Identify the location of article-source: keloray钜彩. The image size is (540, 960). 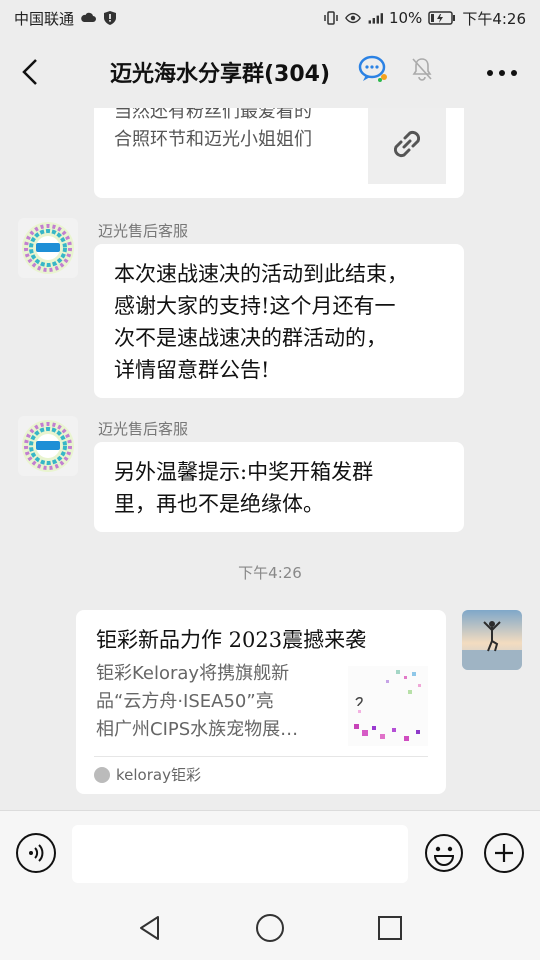
(147, 774).